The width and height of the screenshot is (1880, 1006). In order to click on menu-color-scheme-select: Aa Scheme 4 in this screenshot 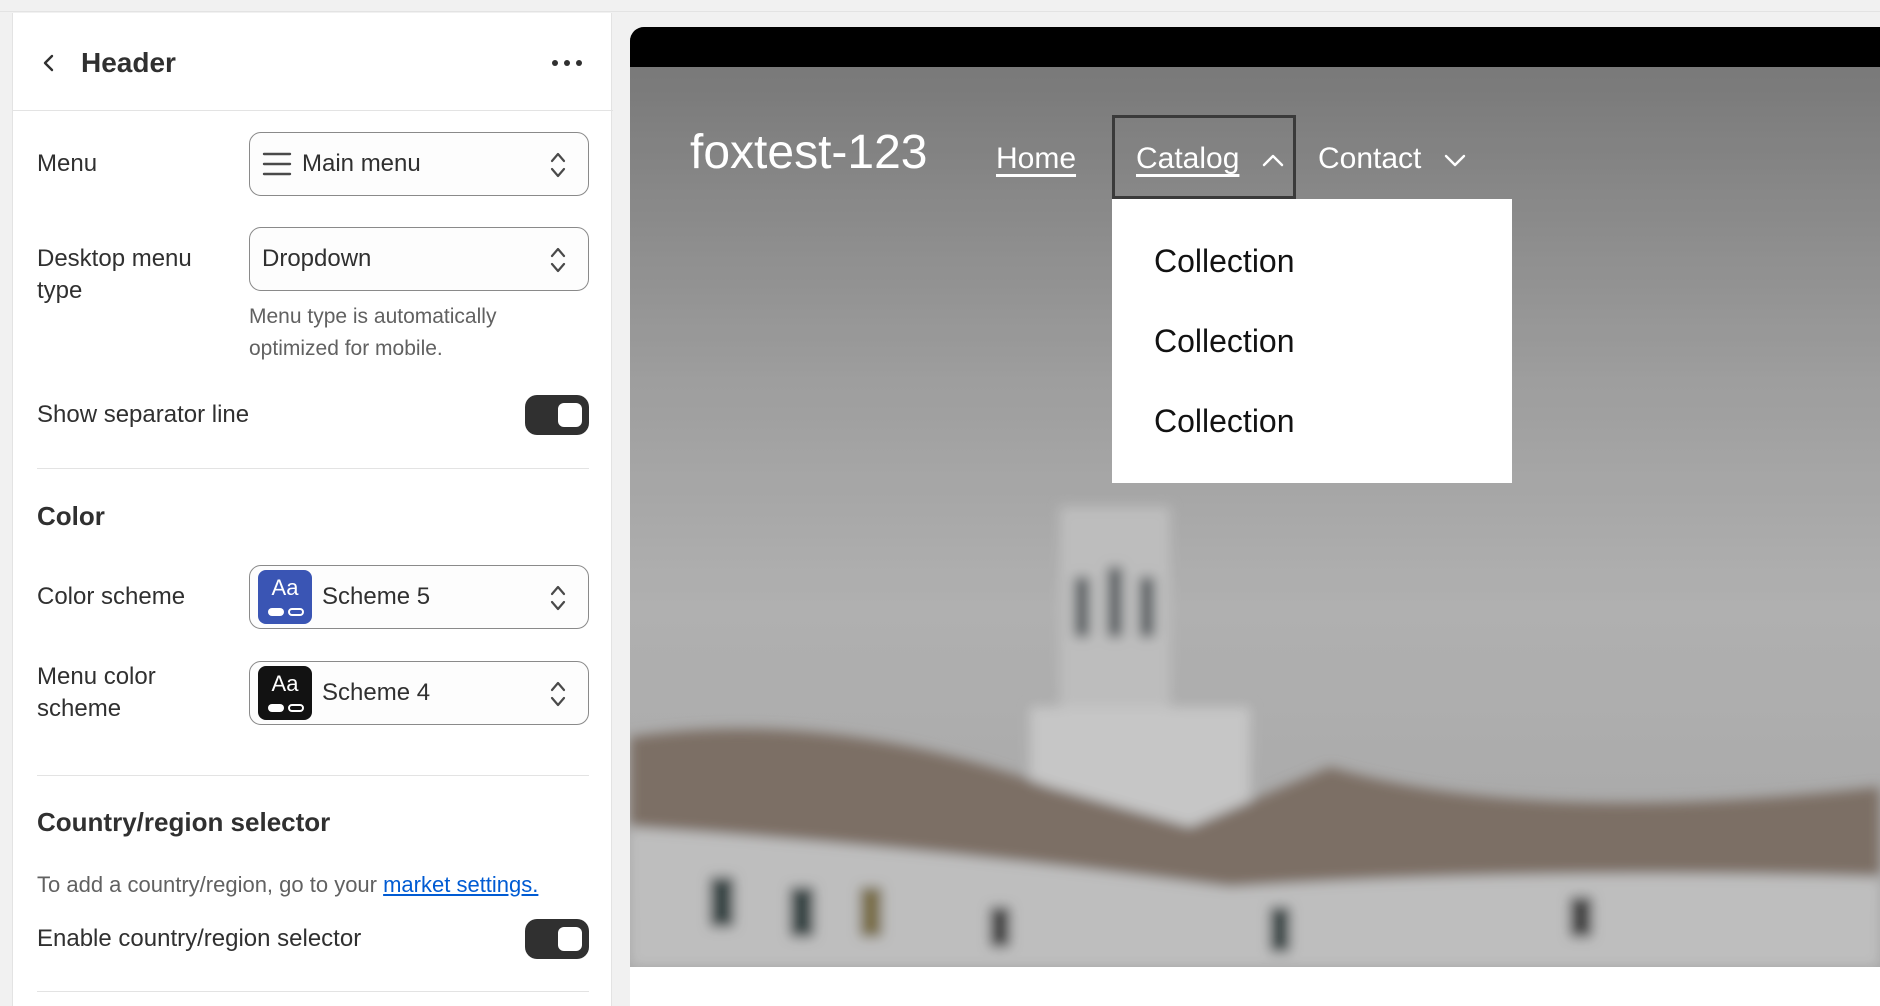, I will do `click(419, 693)`.